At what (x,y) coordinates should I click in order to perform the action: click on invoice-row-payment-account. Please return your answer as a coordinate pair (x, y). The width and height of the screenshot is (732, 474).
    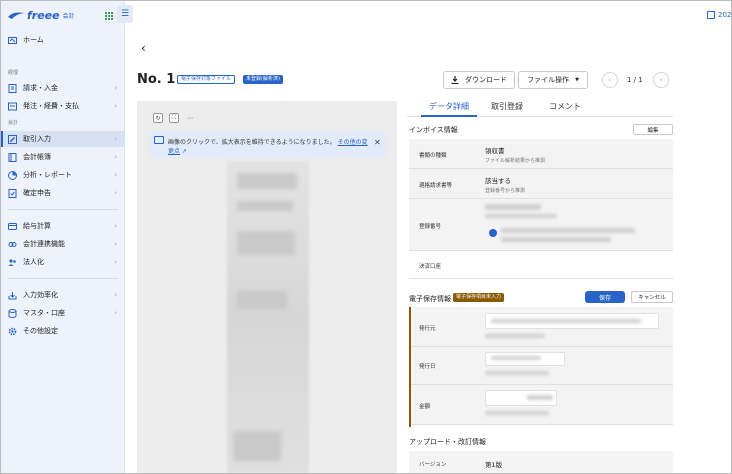
    Looking at the image, I should click on (541, 265).